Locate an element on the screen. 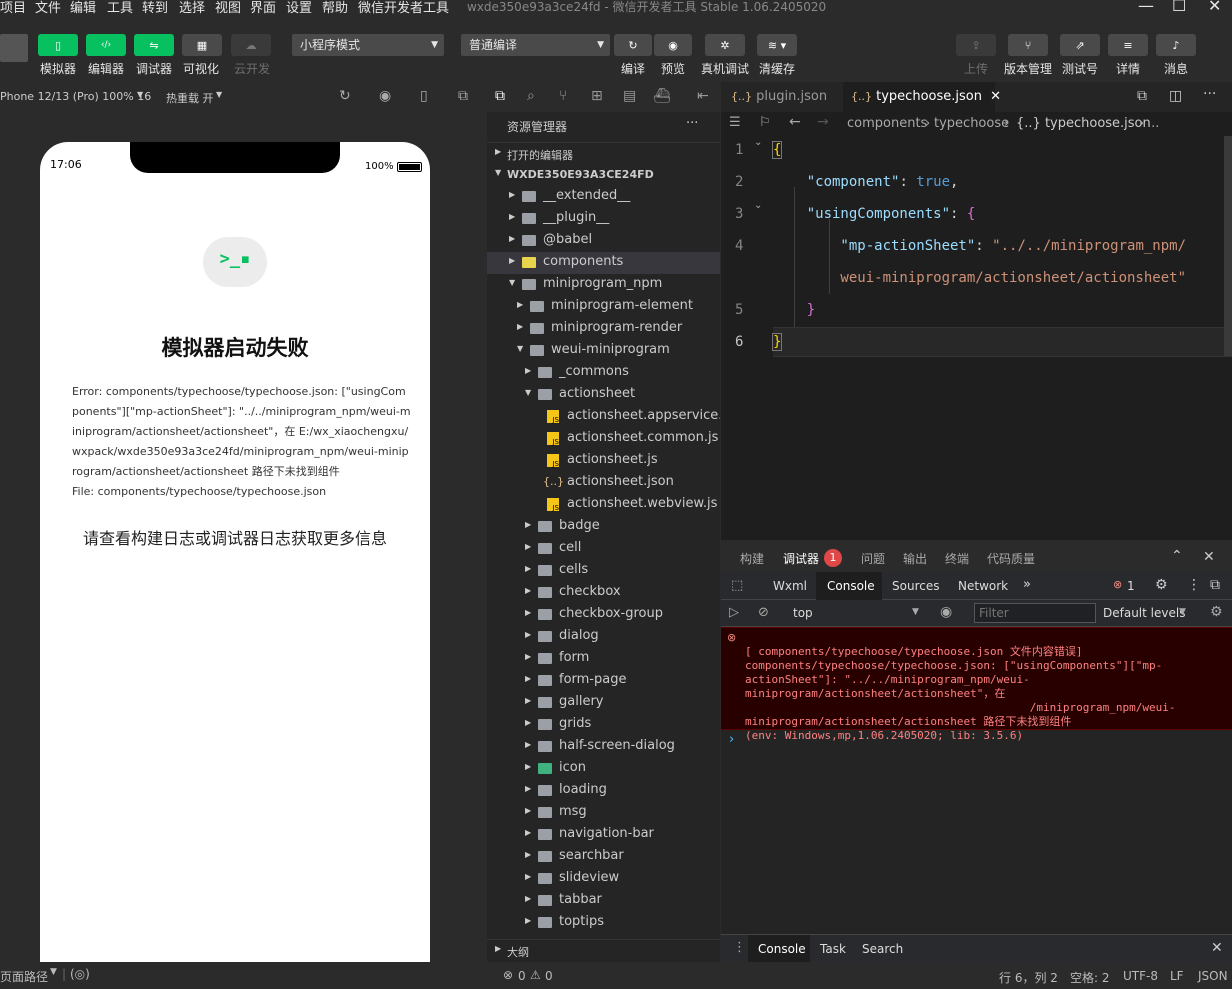  drawer-tab-task: Task is located at coordinates (833, 949).